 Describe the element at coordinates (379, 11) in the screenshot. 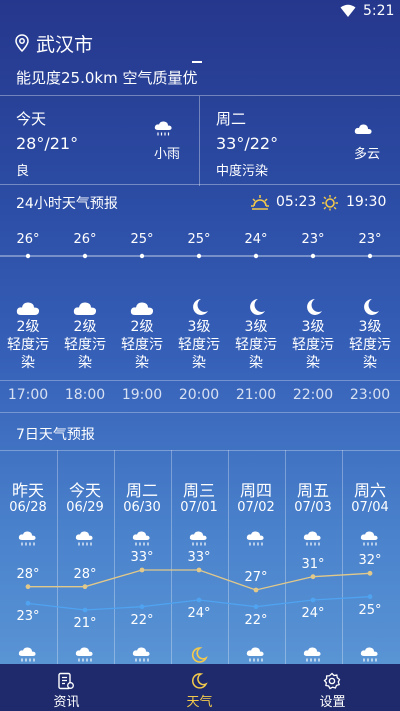

I see `status-time: 5:21` at that location.